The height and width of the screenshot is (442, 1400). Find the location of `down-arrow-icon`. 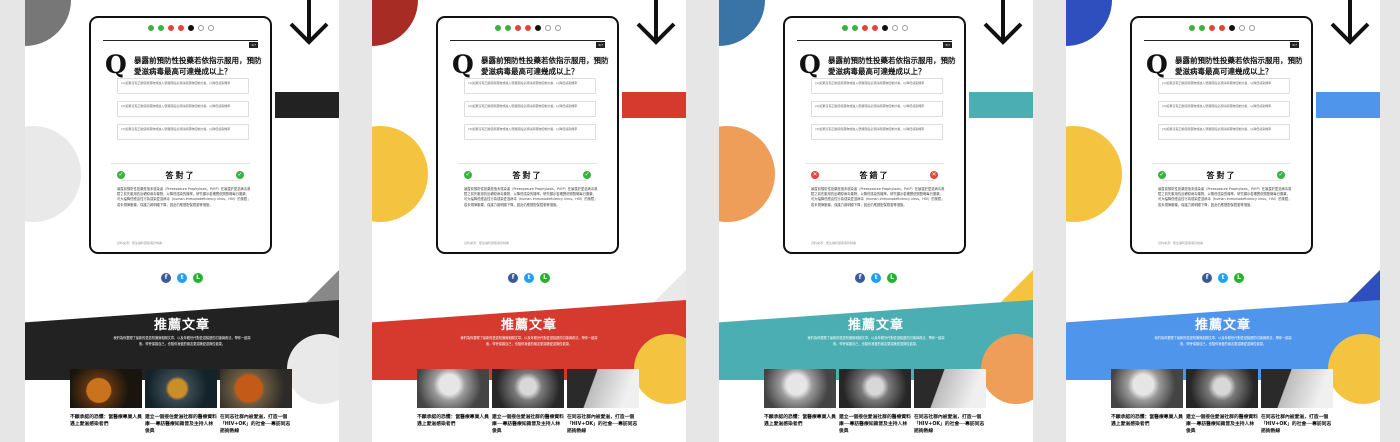

down-arrow-icon is located at coordinates (309, 22).